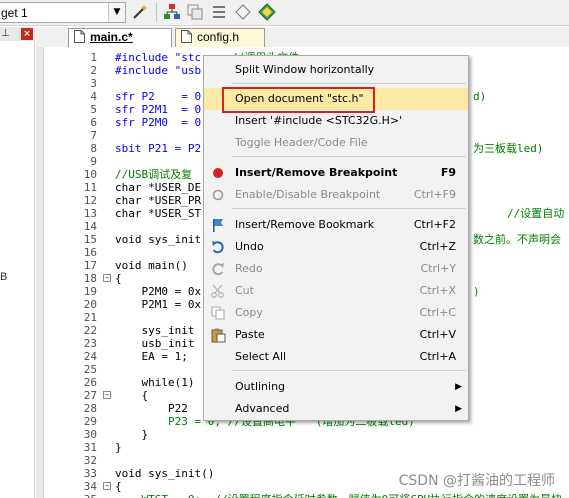  I want to click on highlight-callout-box, so click(298, 100).